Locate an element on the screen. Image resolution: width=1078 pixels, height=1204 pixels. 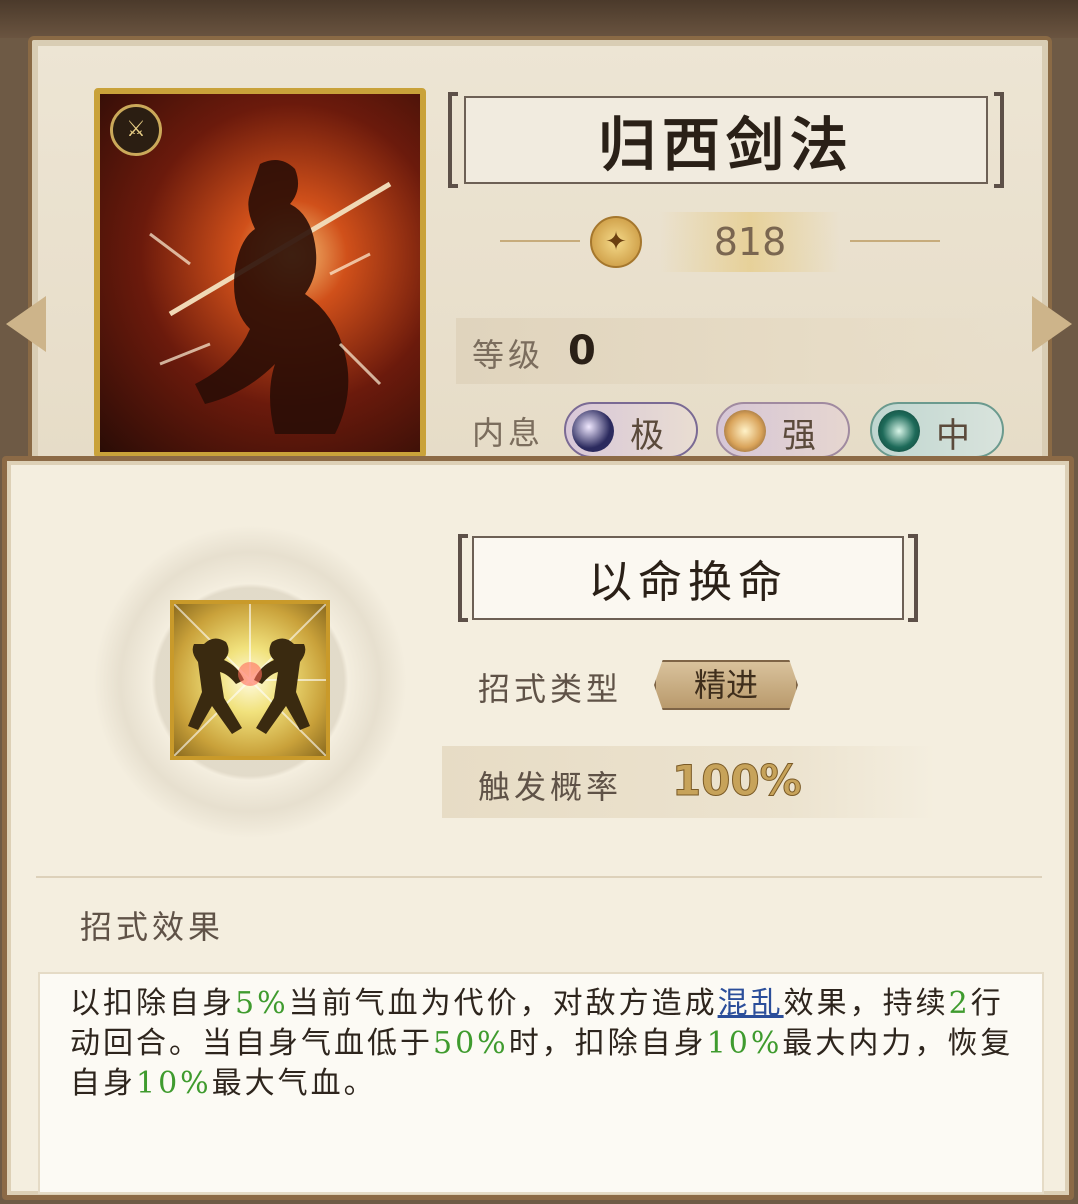
power-row: ✦ 818 is located at coordinates (720, 241).